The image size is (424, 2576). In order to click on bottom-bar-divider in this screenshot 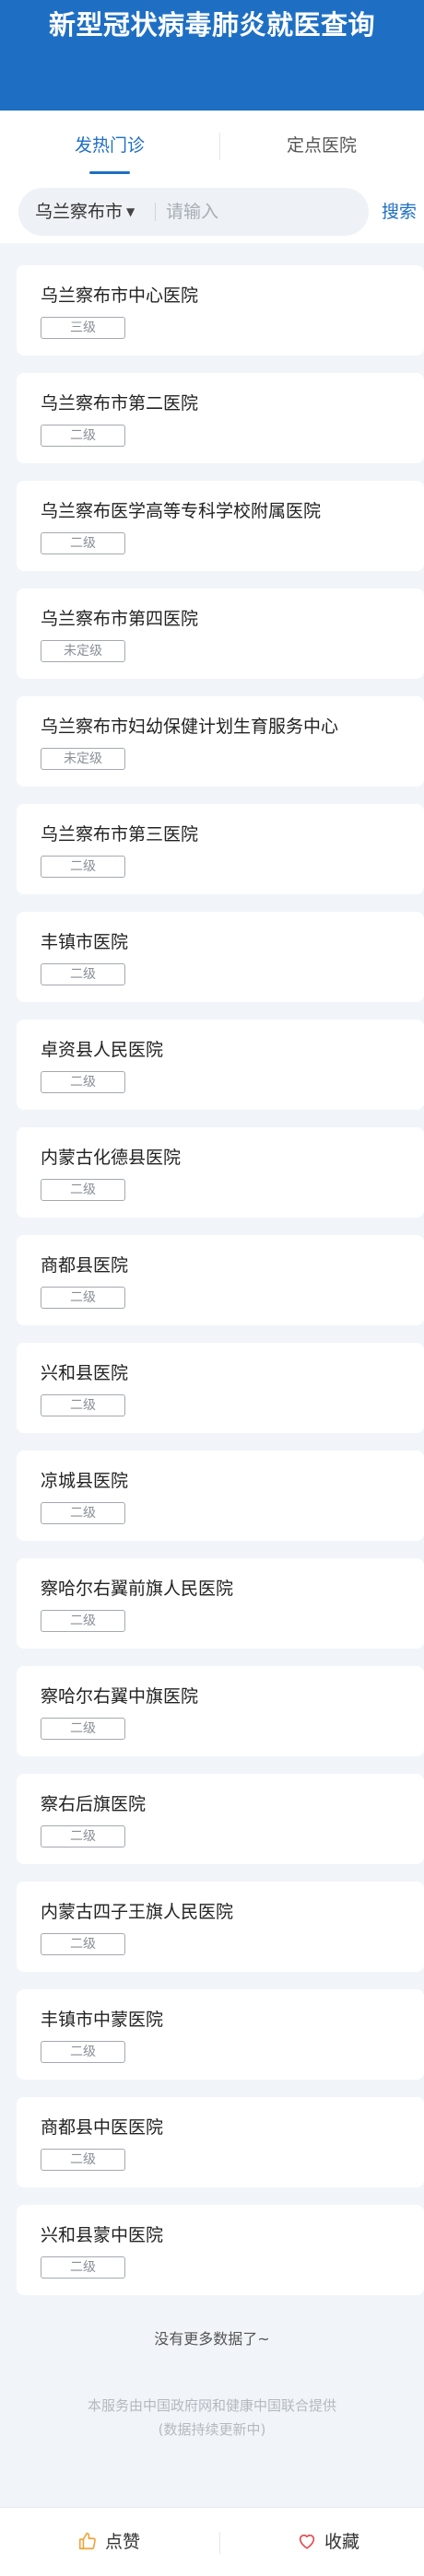, I will do `click(220, 2543)`.